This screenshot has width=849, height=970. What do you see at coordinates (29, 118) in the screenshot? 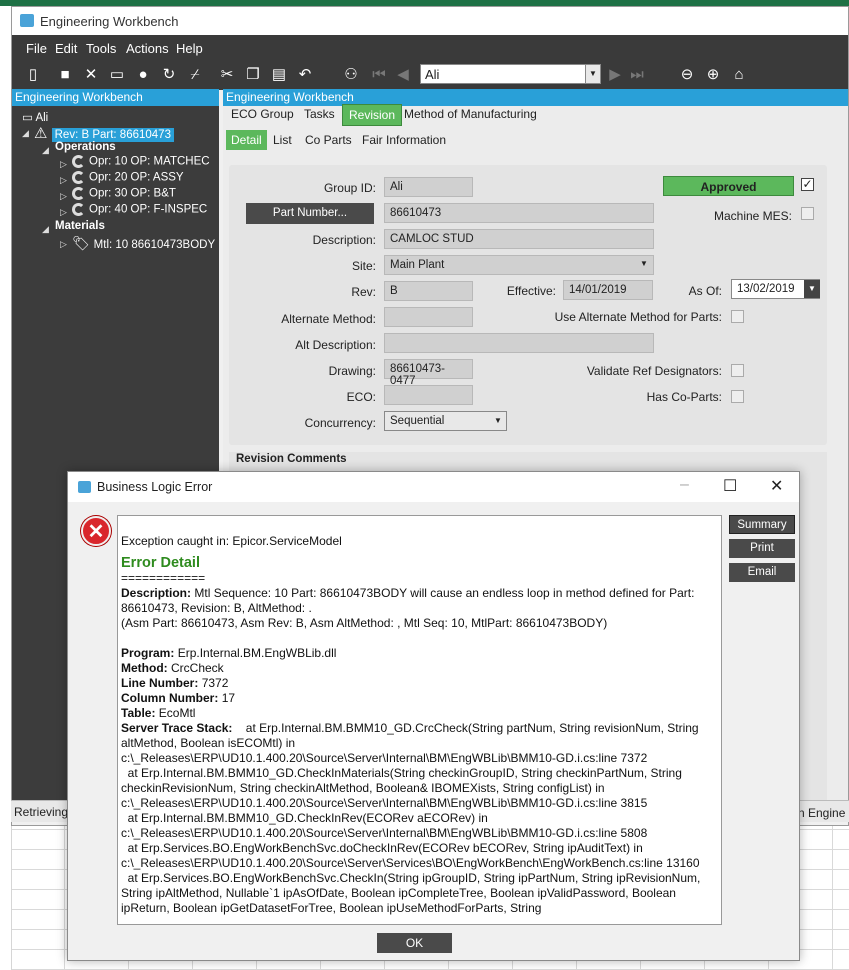
I see `folder-icon: ▭` at bounding box center [29, 118].